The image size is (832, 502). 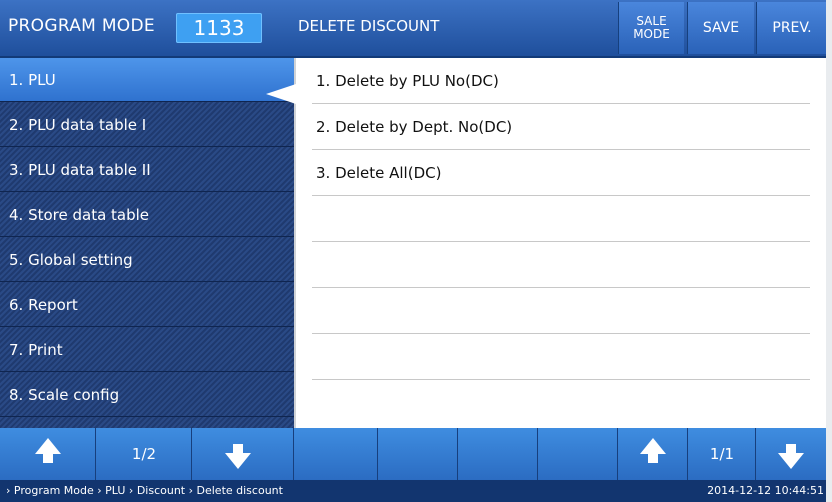 What do you see at coordinates (765, 490) in the screenshot?
I see `datetime: 2014-12-12 10:44:51` at bounding box center [765, 490].